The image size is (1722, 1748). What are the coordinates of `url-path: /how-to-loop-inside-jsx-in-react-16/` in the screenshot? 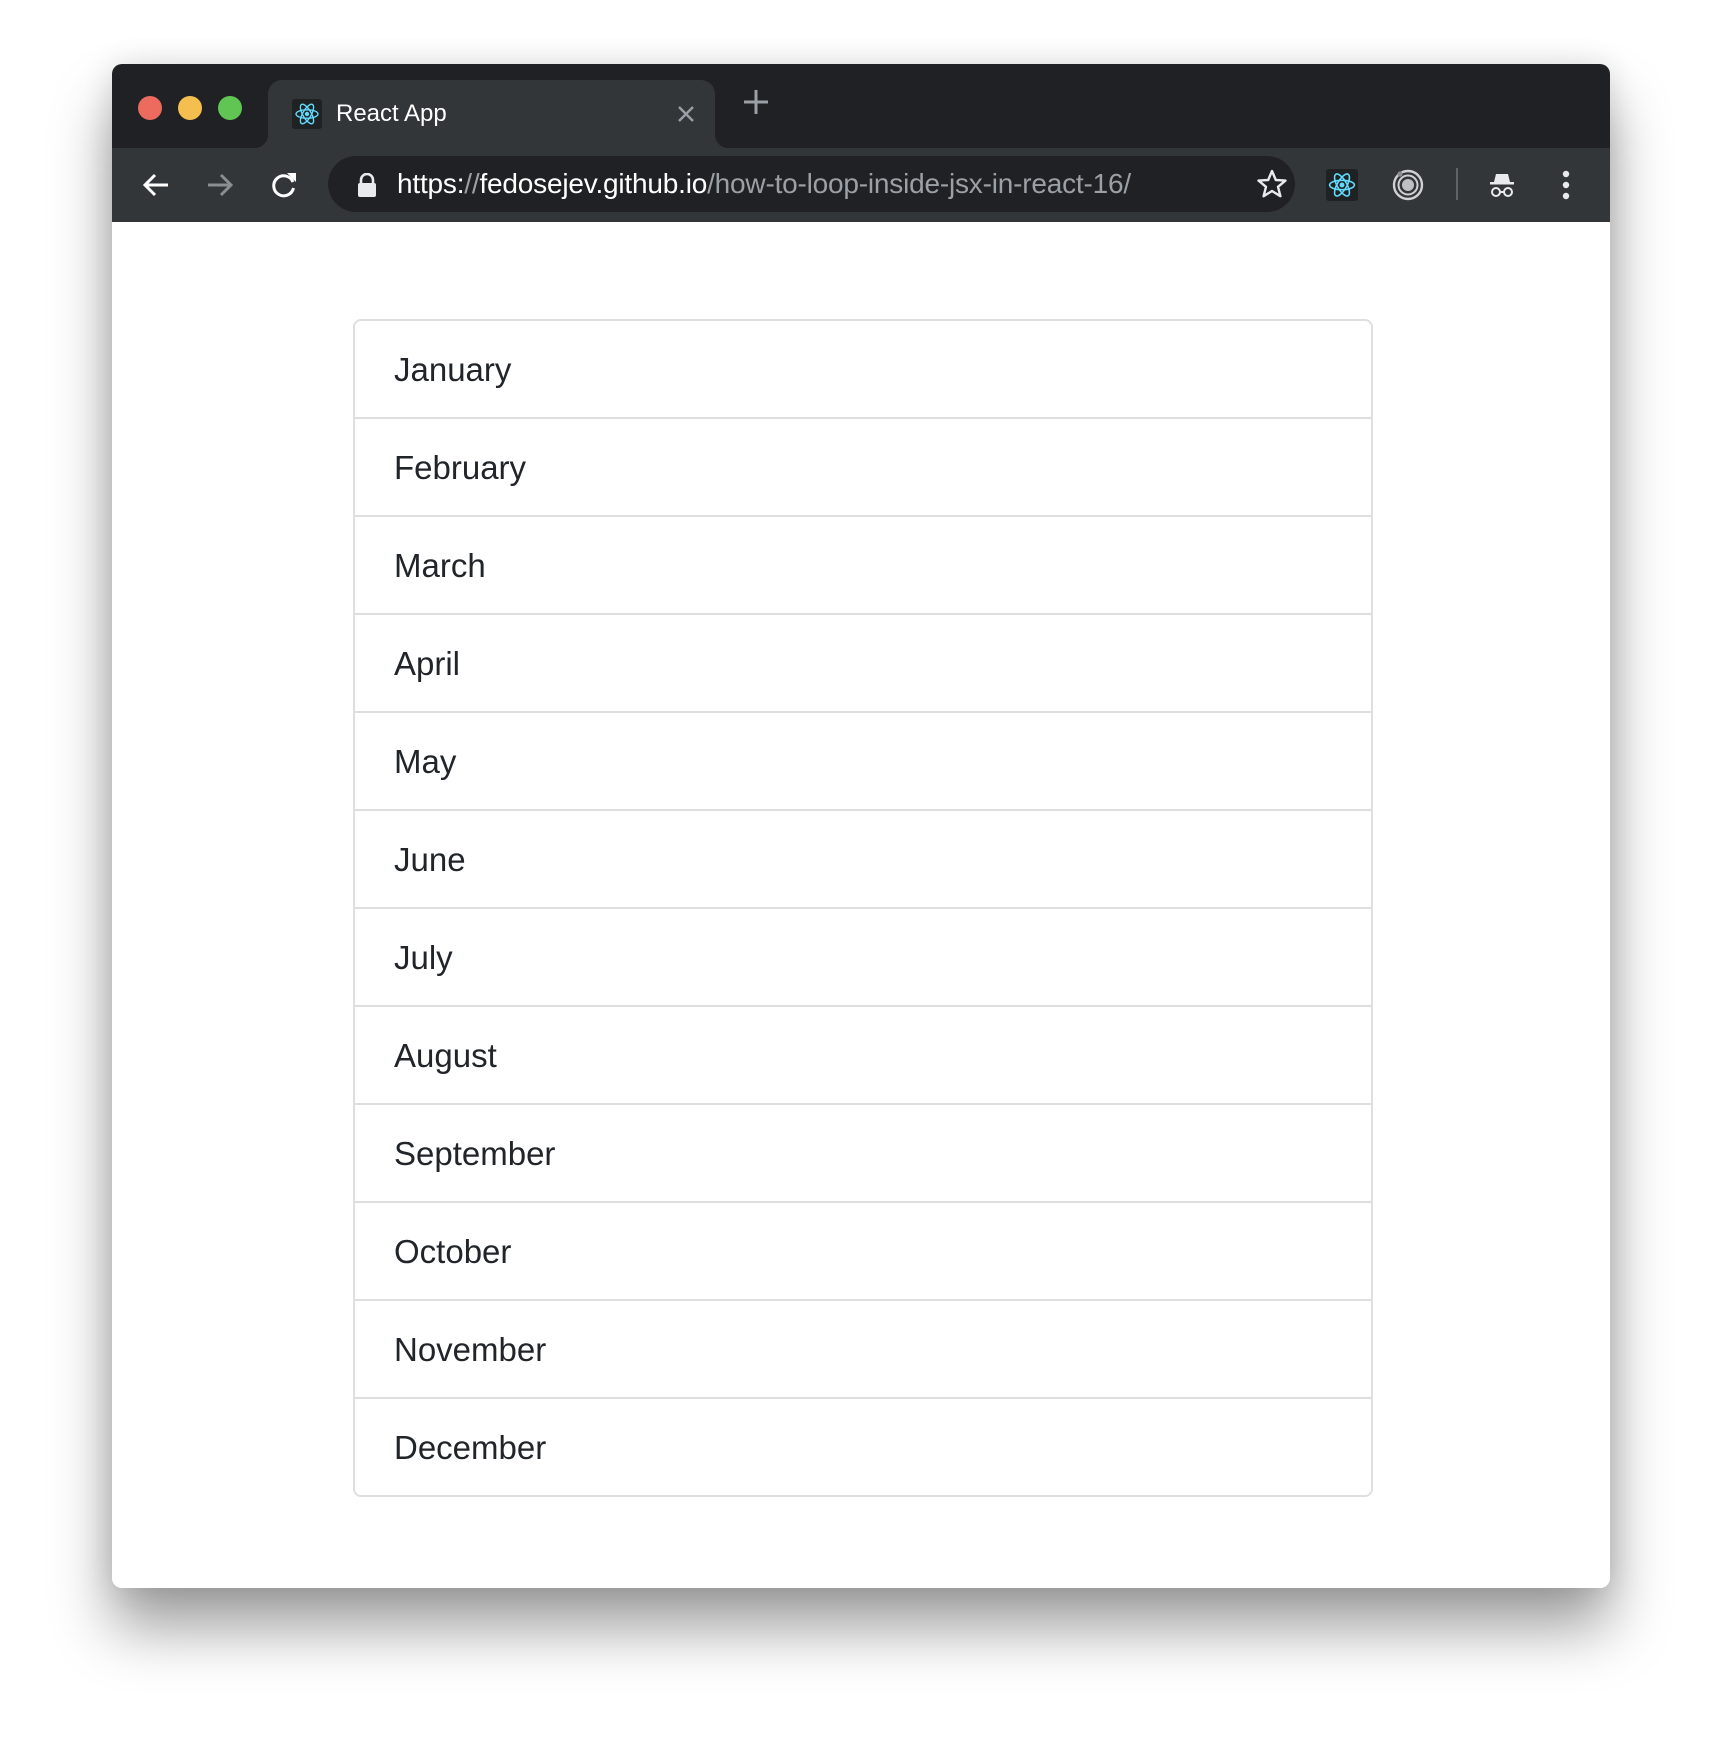 It's located at (919, 183).